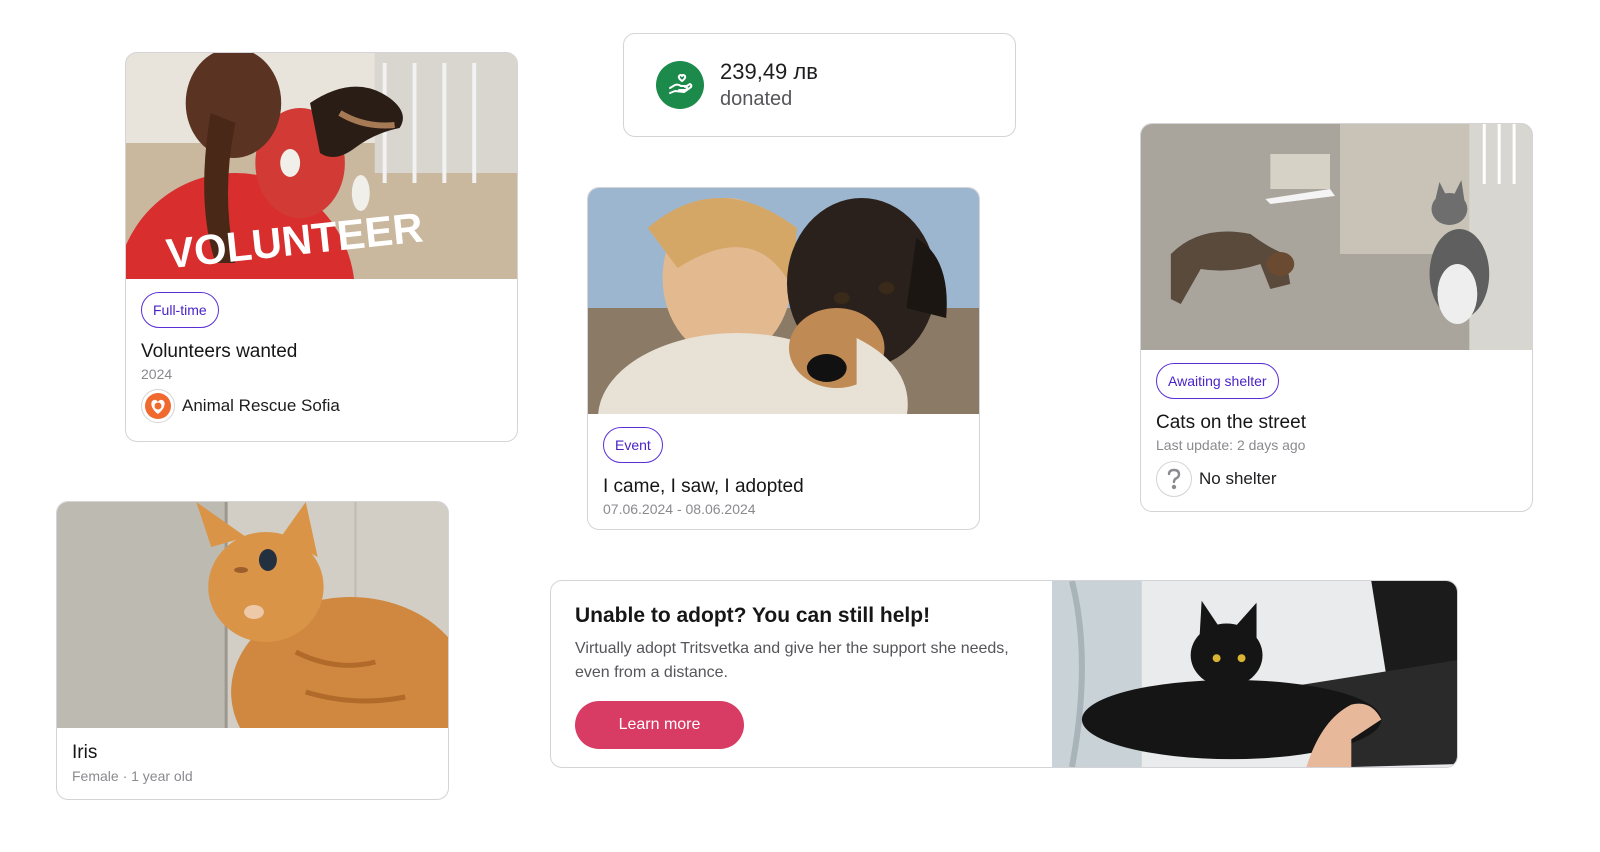  I want to click on card-title: Volunteers wanted, so click(219, 351).